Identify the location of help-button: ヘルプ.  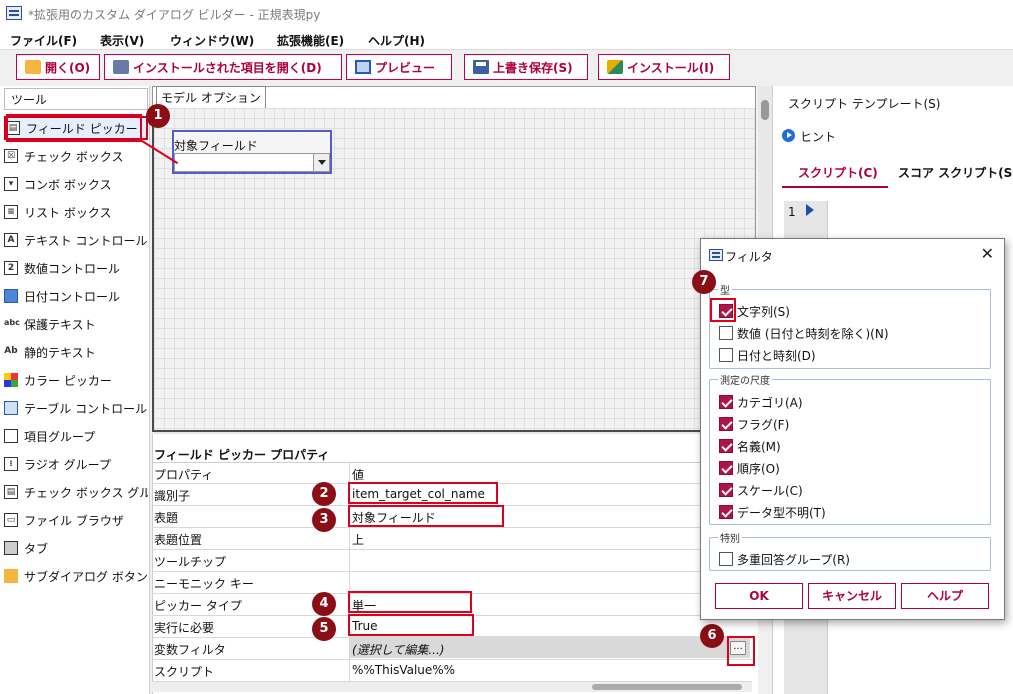
(945, 596).